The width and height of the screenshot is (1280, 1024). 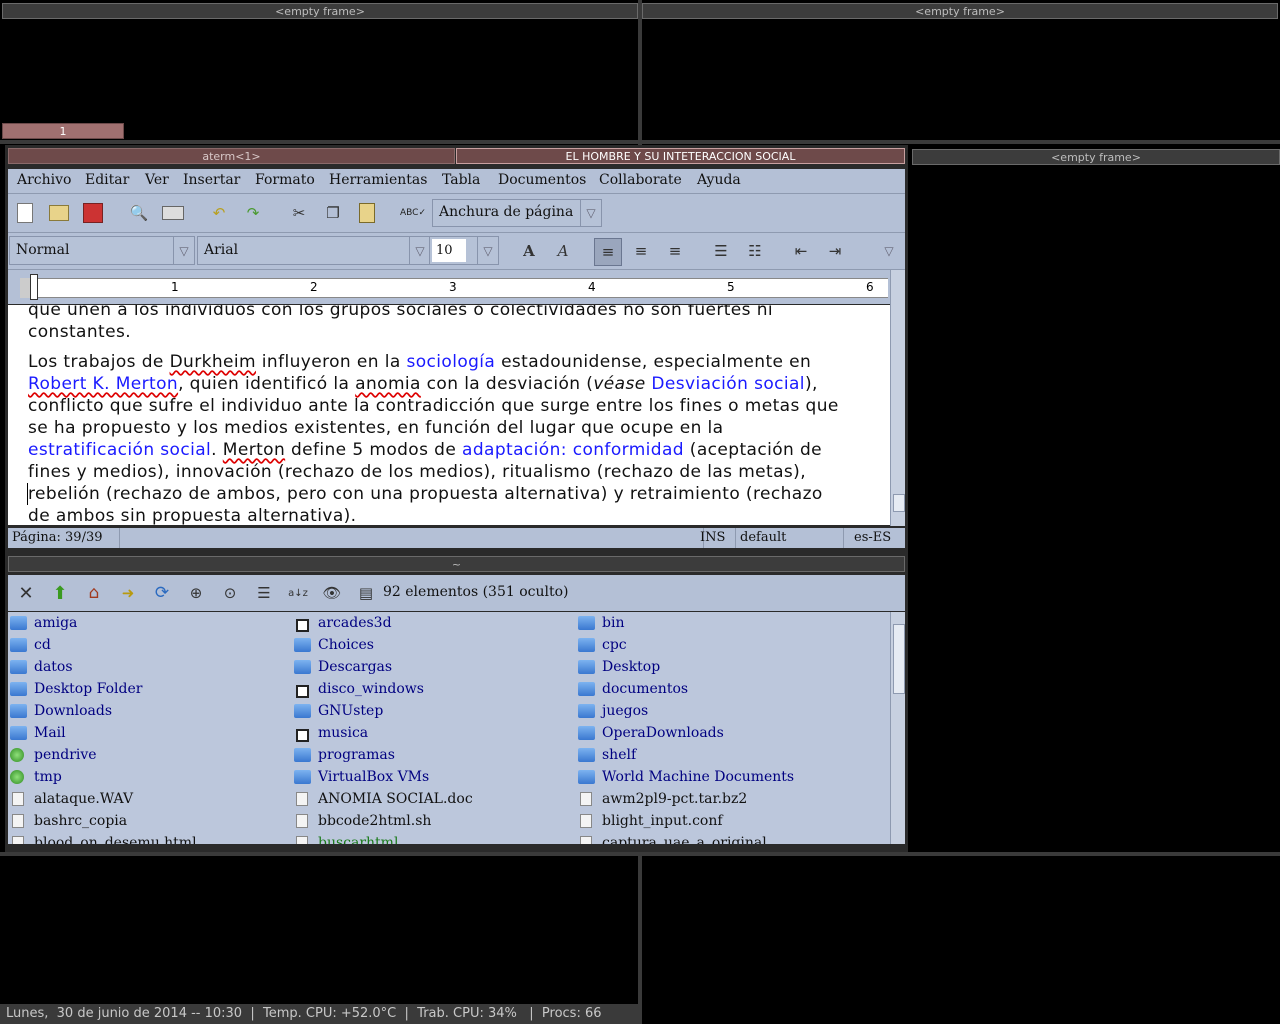 I want to click on exec-icon, so click(x=302, y=840).